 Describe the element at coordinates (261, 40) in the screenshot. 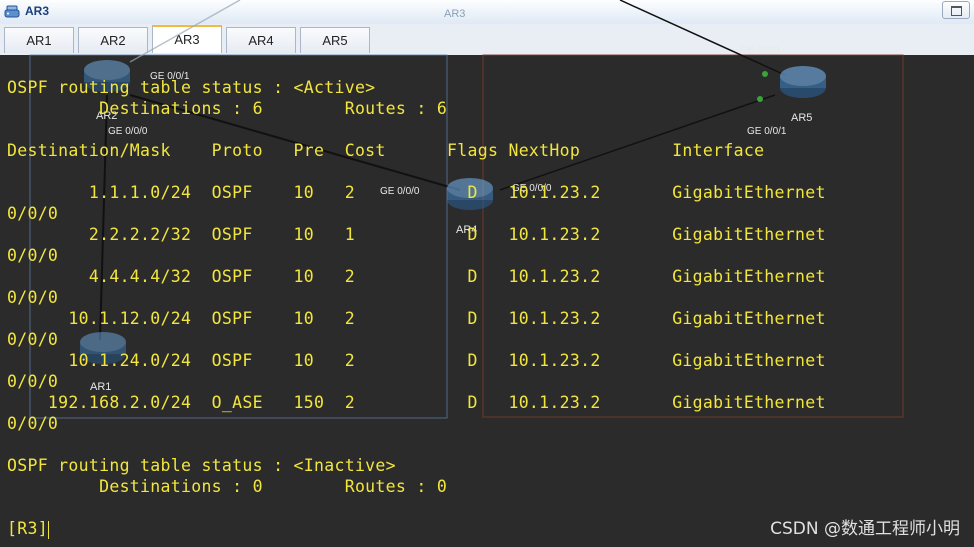

I see `tab-ar4: AR4` at that location.